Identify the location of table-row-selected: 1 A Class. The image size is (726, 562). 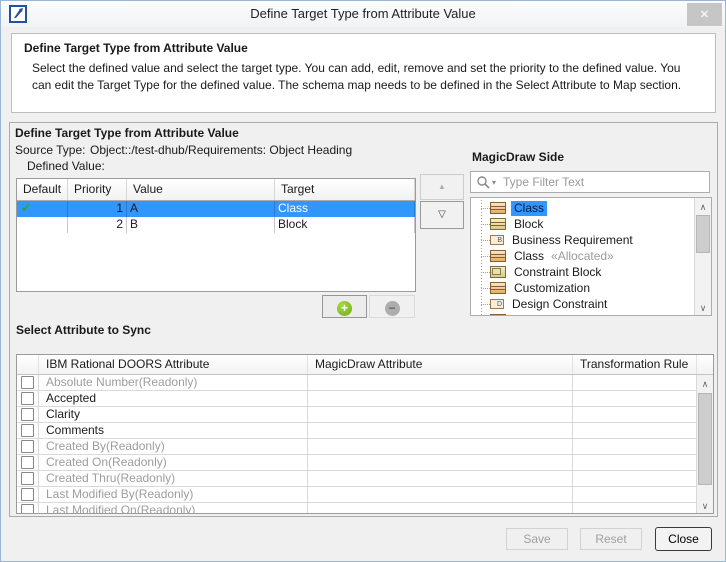
(216, 209).